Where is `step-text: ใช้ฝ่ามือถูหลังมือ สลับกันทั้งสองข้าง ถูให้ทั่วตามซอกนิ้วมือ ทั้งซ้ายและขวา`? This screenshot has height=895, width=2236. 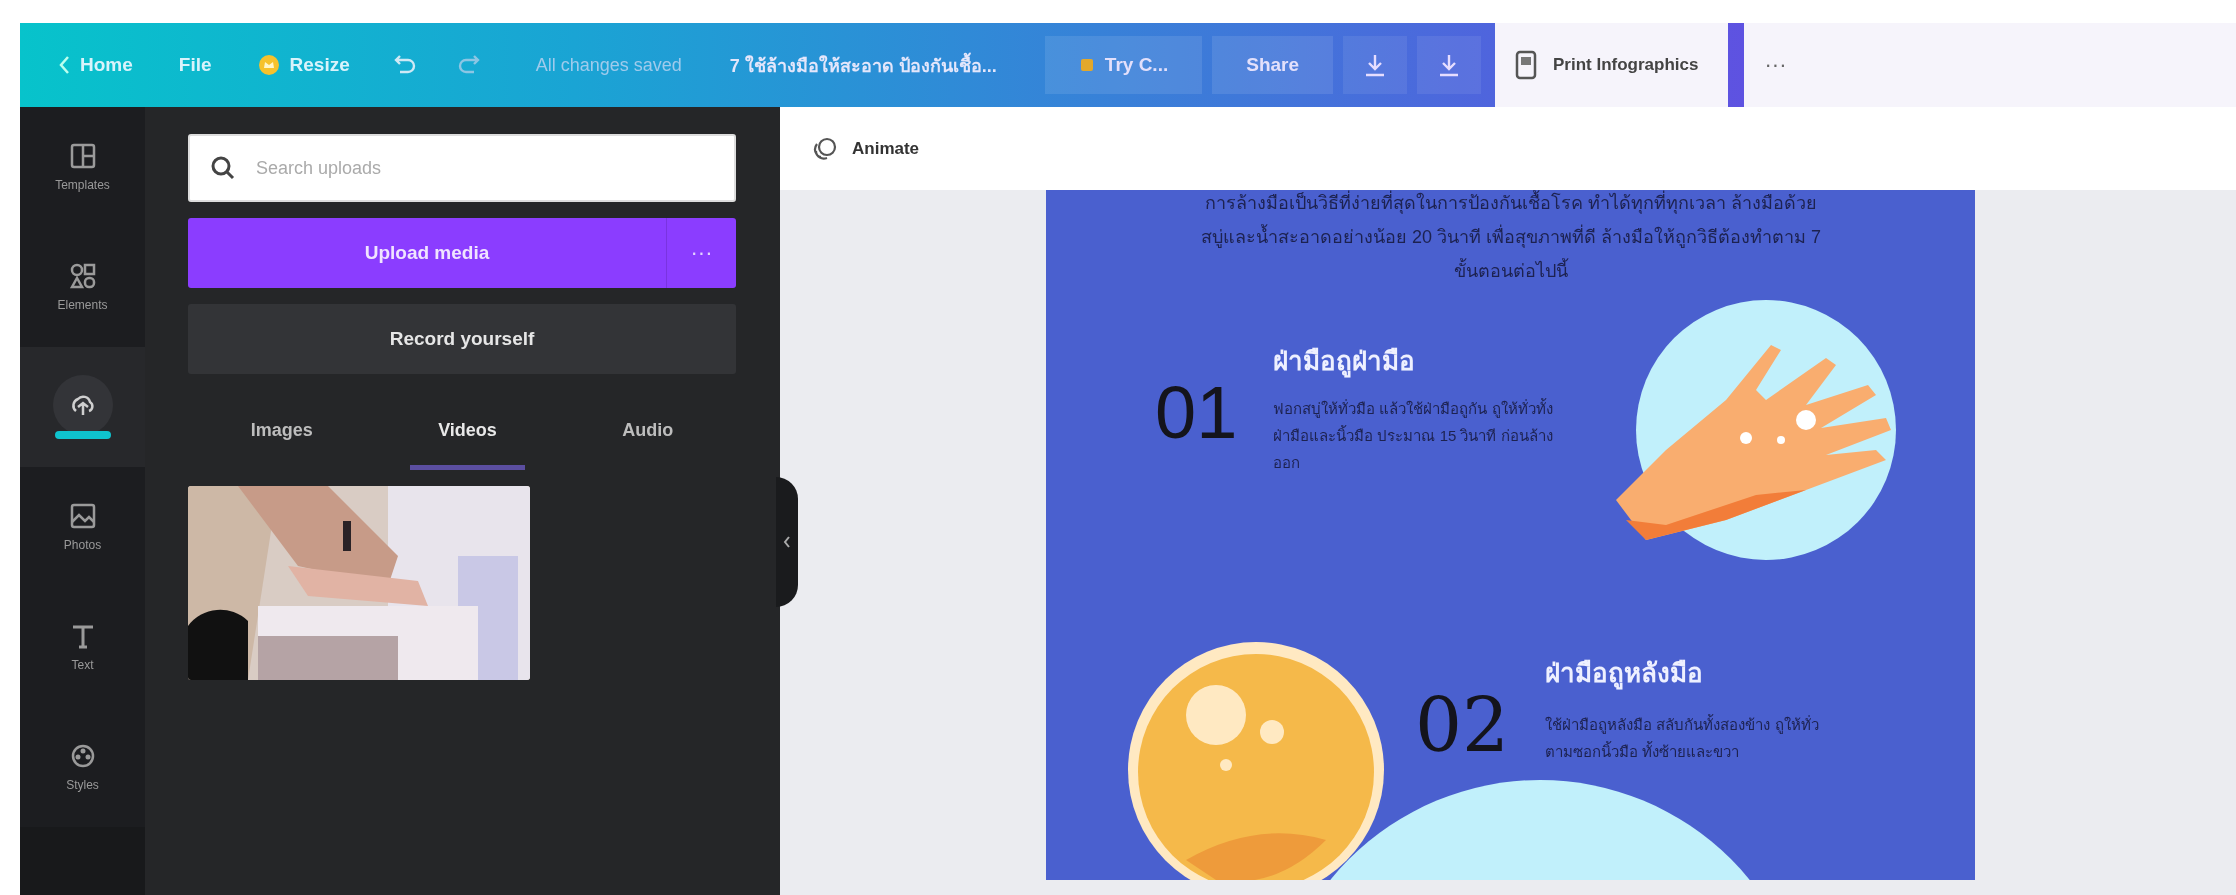 step-text: ใช้ฝ่ามือถูหลังมือ สลับกันทั้งสองข้าง ถูให้ทั่วตามซอกนิ้วมือ ทั้งซ้ายและขวา is located at coordinates (1682, 737).